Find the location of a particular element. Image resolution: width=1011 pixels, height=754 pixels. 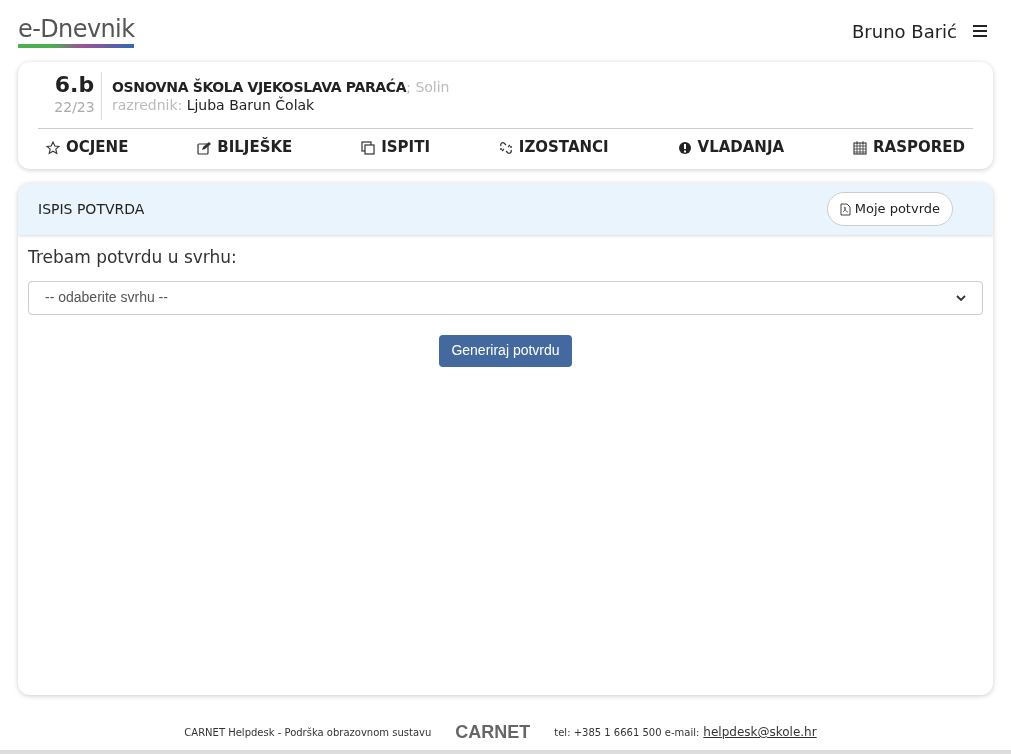

nav-link: OCJENE is located at coordinates (87, 147).